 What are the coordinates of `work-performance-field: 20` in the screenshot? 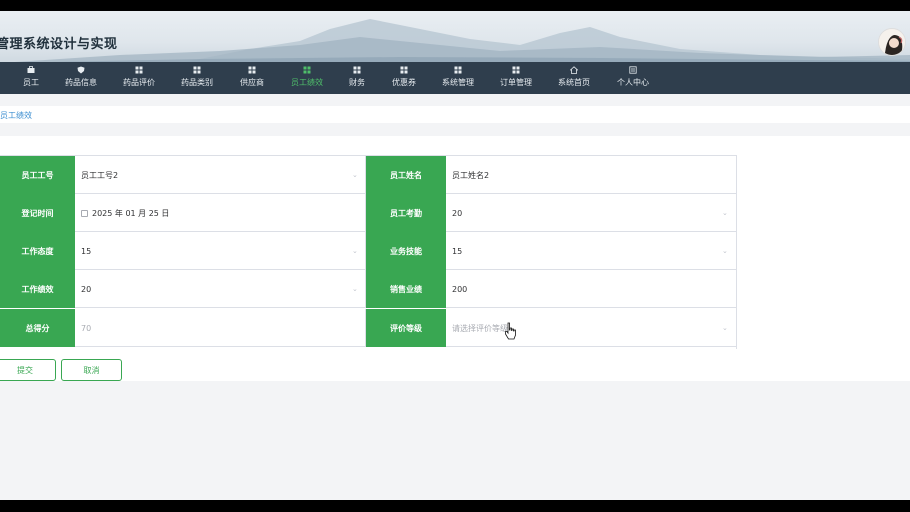 It's located at (220, 289).